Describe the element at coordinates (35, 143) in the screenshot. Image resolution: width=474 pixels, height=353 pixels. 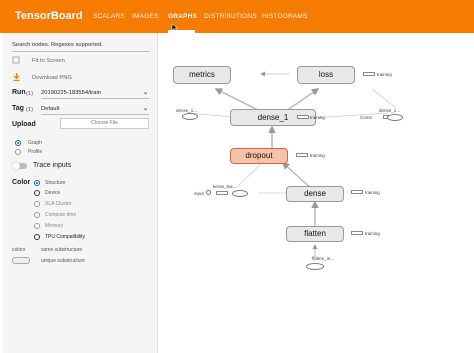
I see `radio-graph-label: Graph` at that location.